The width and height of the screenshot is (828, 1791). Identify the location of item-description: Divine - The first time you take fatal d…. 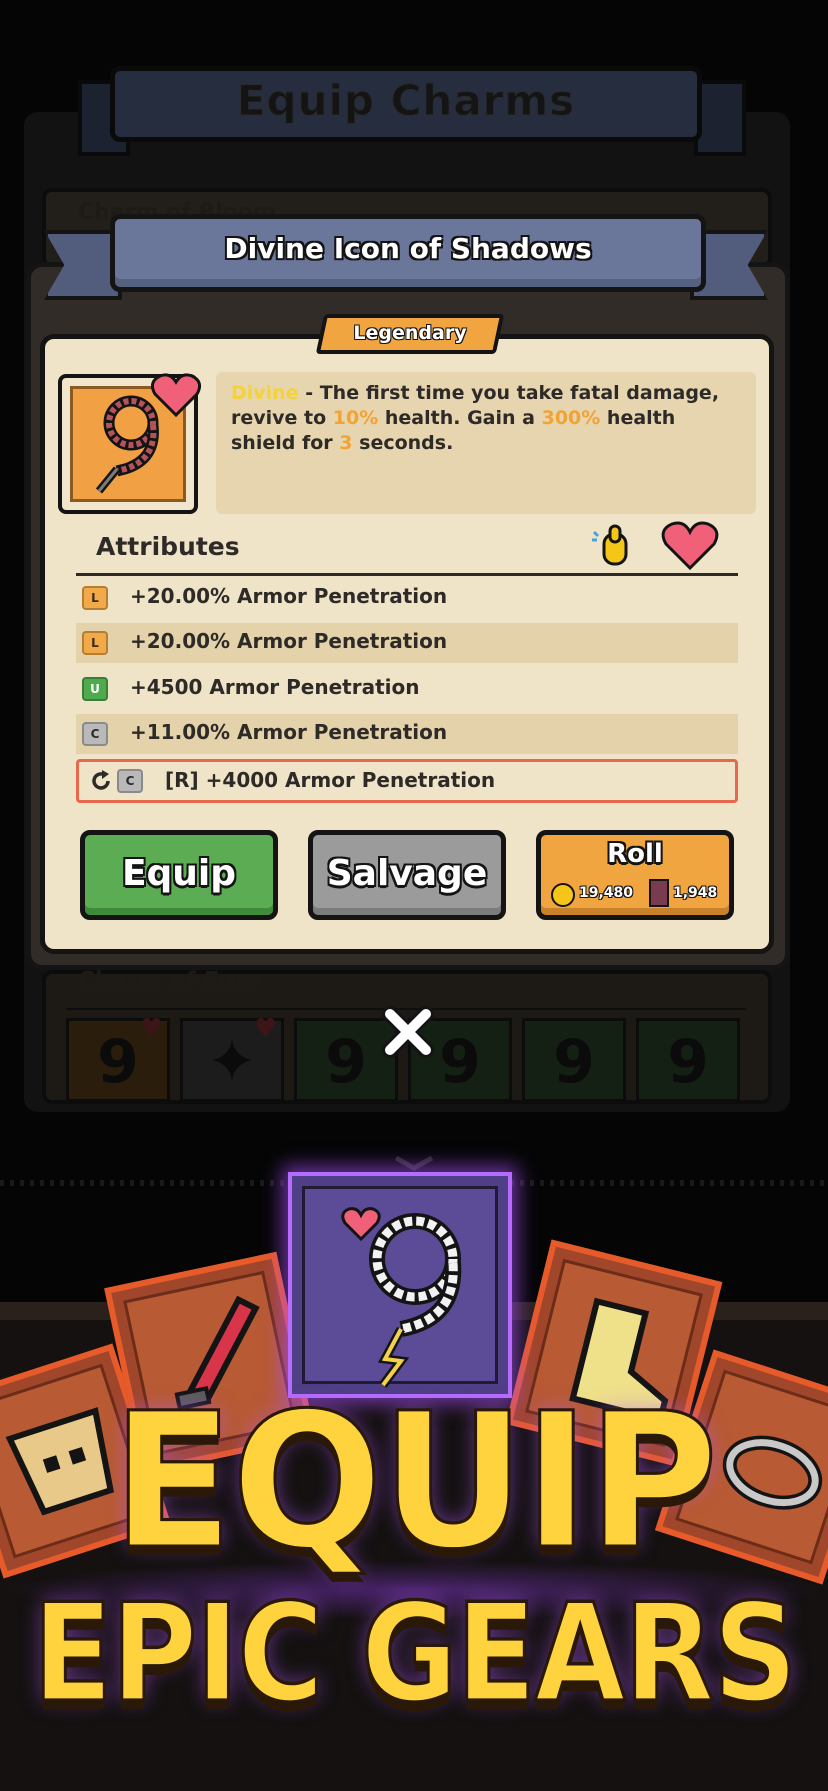
(486, 418).